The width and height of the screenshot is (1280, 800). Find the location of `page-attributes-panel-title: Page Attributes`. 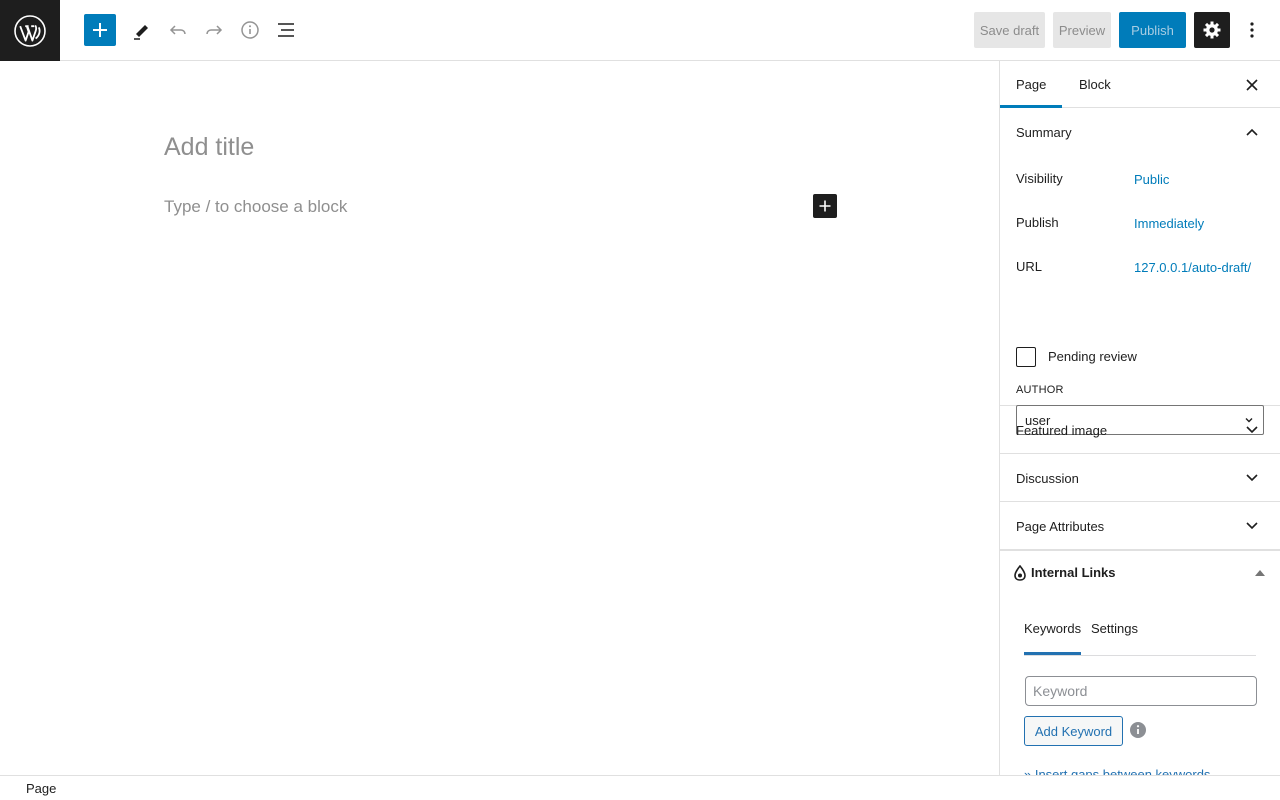

page-attributes-panel-title: Page Attributes is located at coordinates (1060, 526).